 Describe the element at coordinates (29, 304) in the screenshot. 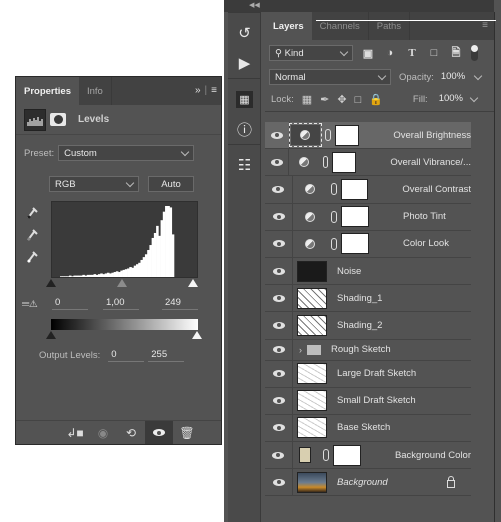

I see `clipping-warning-icon: 𝄘⚠` at that location.